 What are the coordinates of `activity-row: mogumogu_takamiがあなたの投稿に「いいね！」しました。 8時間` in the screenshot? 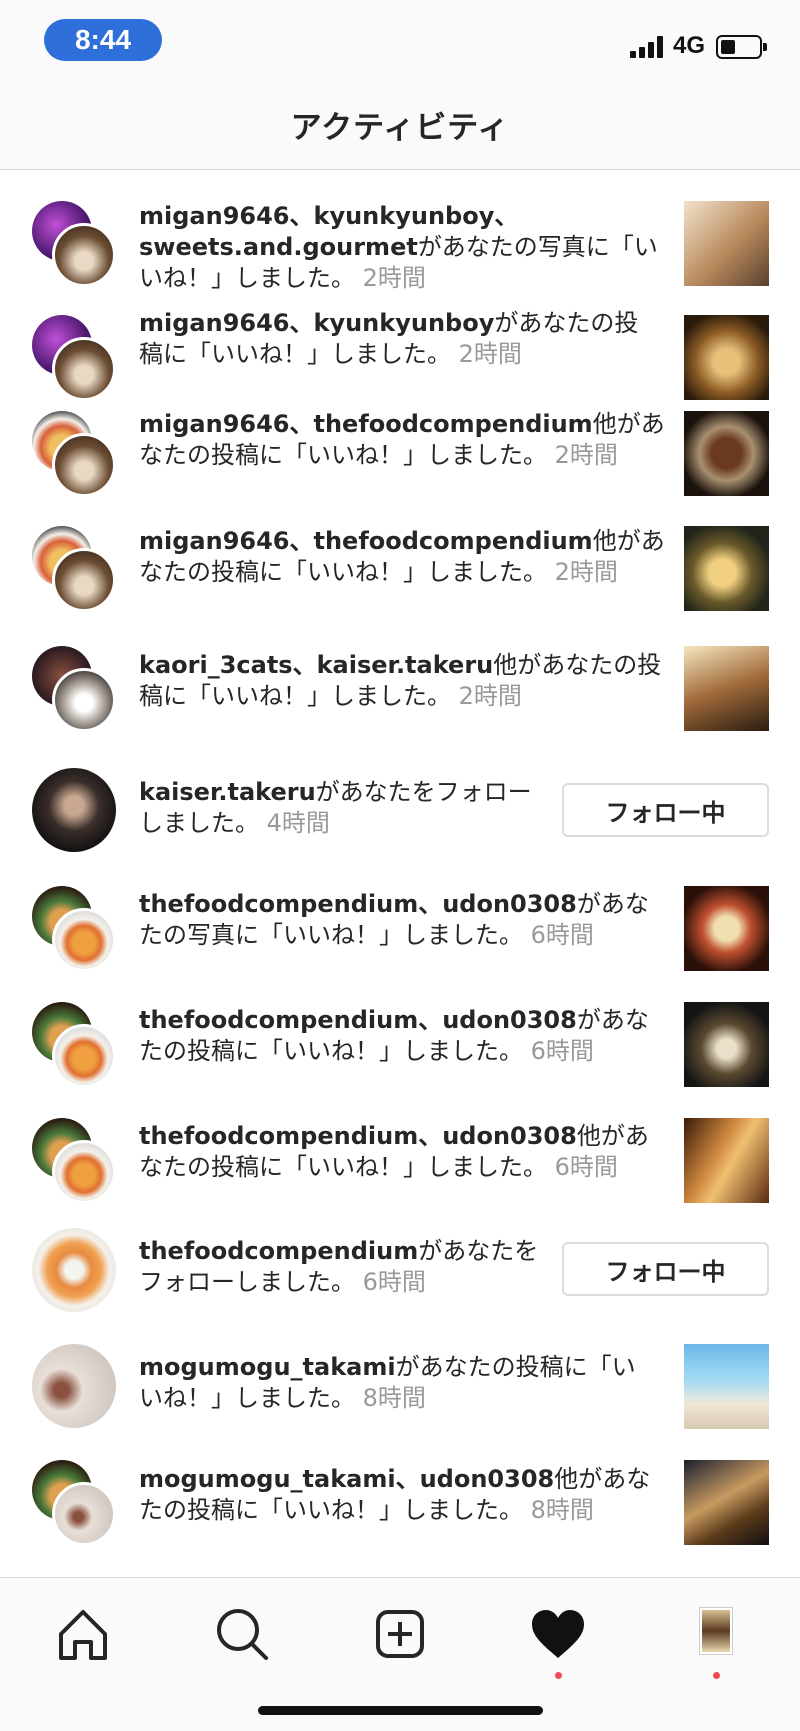 It's located at (400, 1402).